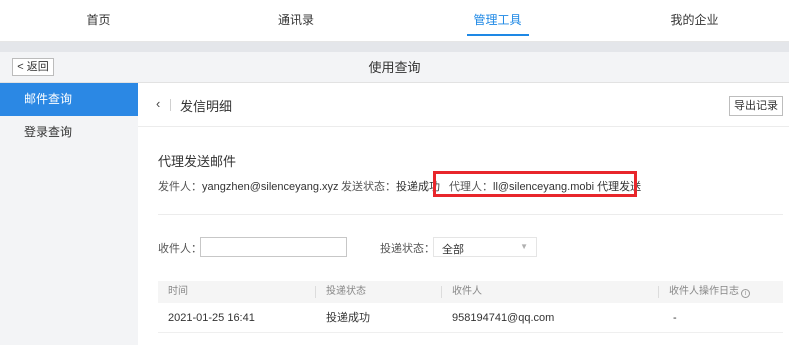 The height and width of the screenshot is (345, 789). What do you see at coordinates (467, 291) in the screenshot?
I see `column-header-recipient: 收件人` at bounding box center [467, 291].